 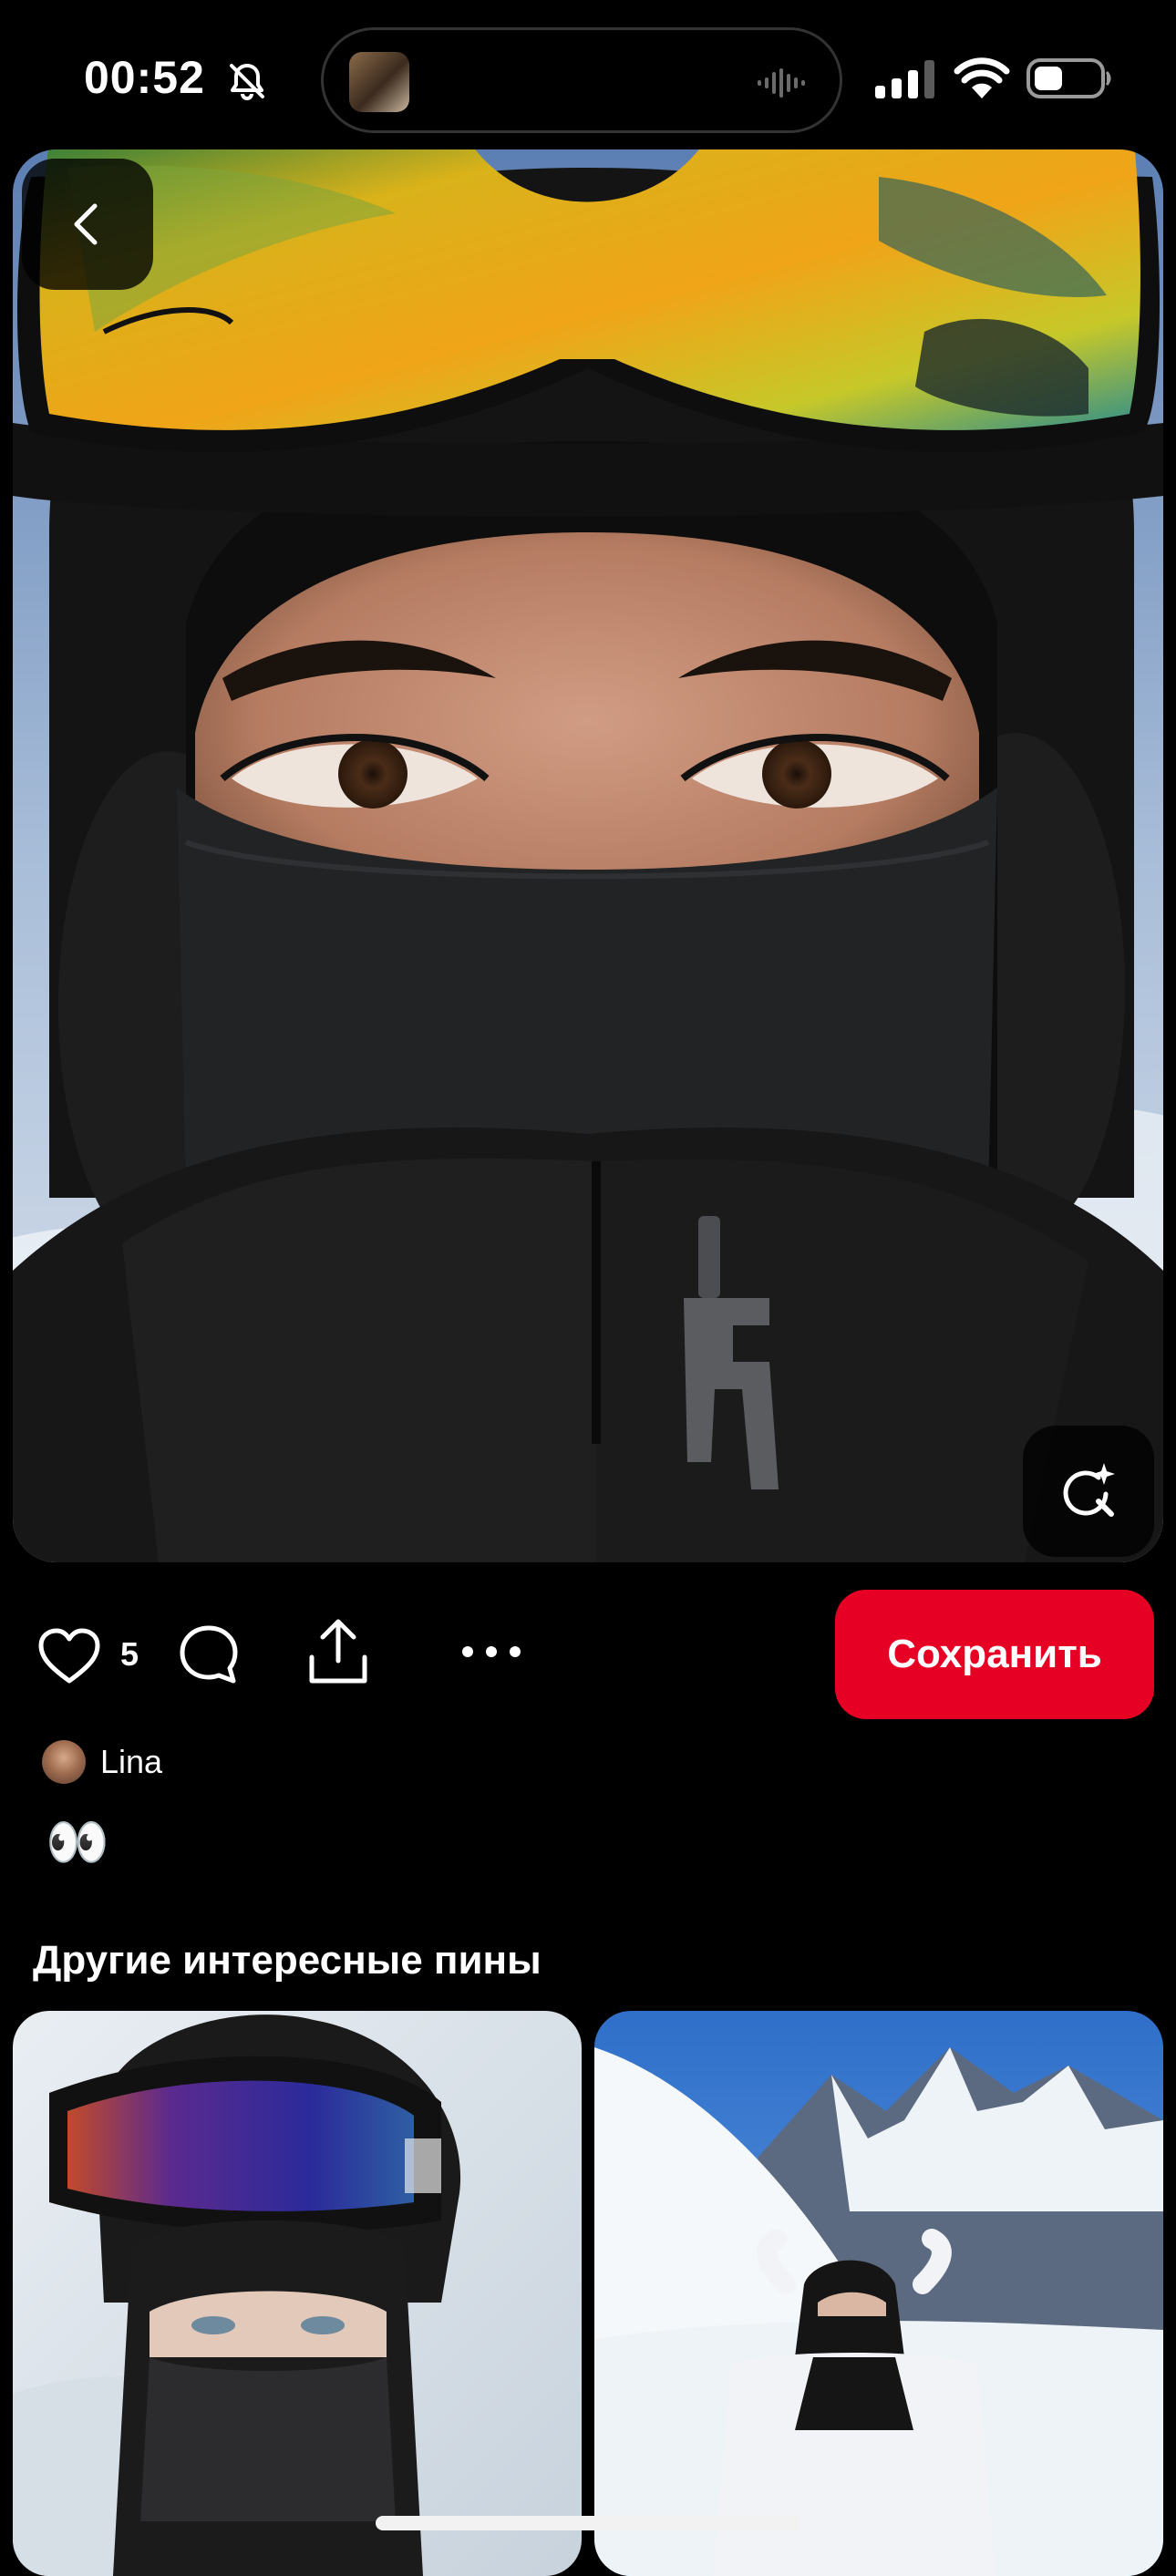 I want to click on visual-search-icon, so click(x=1089, y=1490).